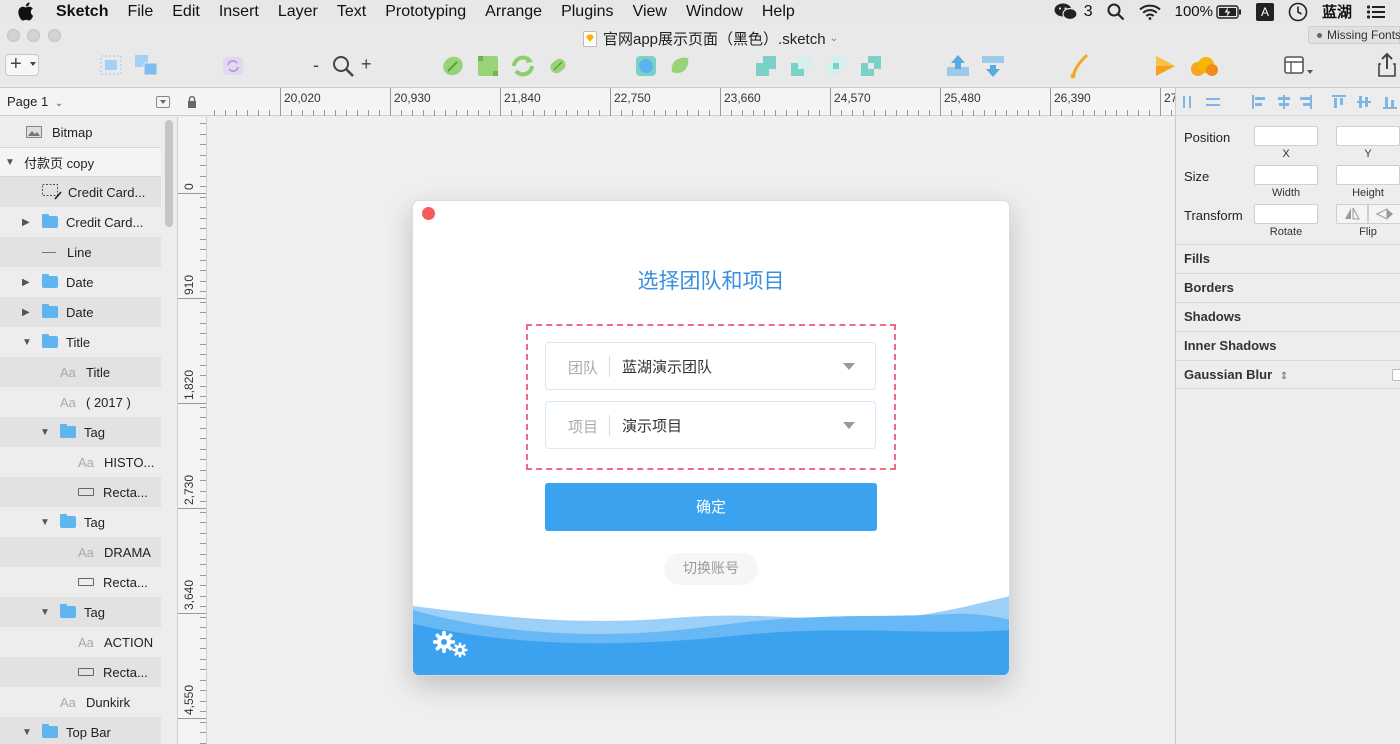 This screenshot has width=1400, height=744. I want to click on missing-fonts-button: Missing Fonts, so click(1354, 35).